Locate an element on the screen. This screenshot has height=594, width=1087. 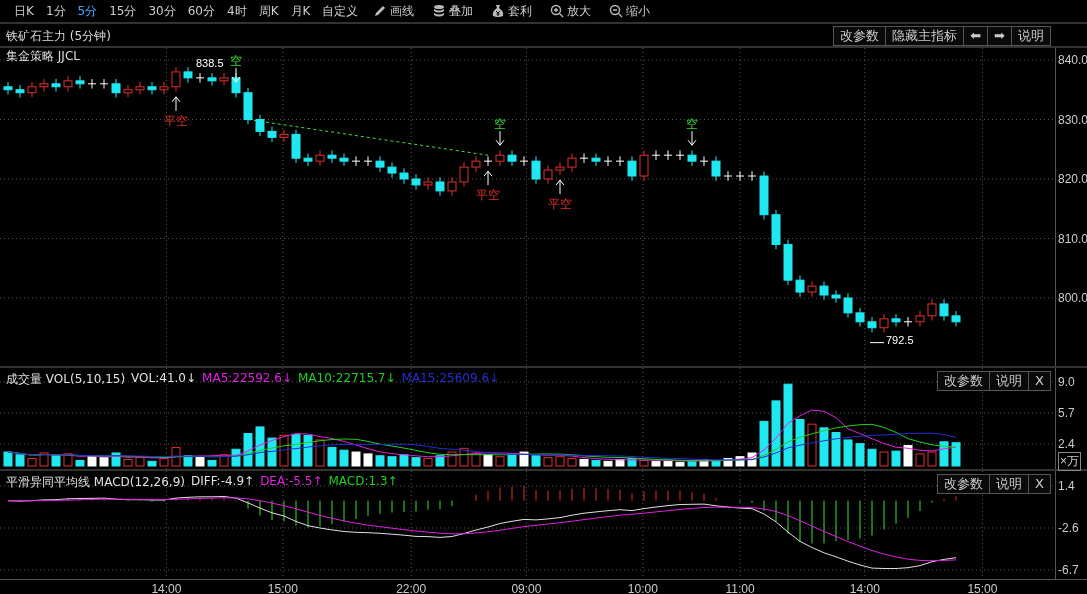
toolbar-button: 缩小 is located at coordinates (630, 11).